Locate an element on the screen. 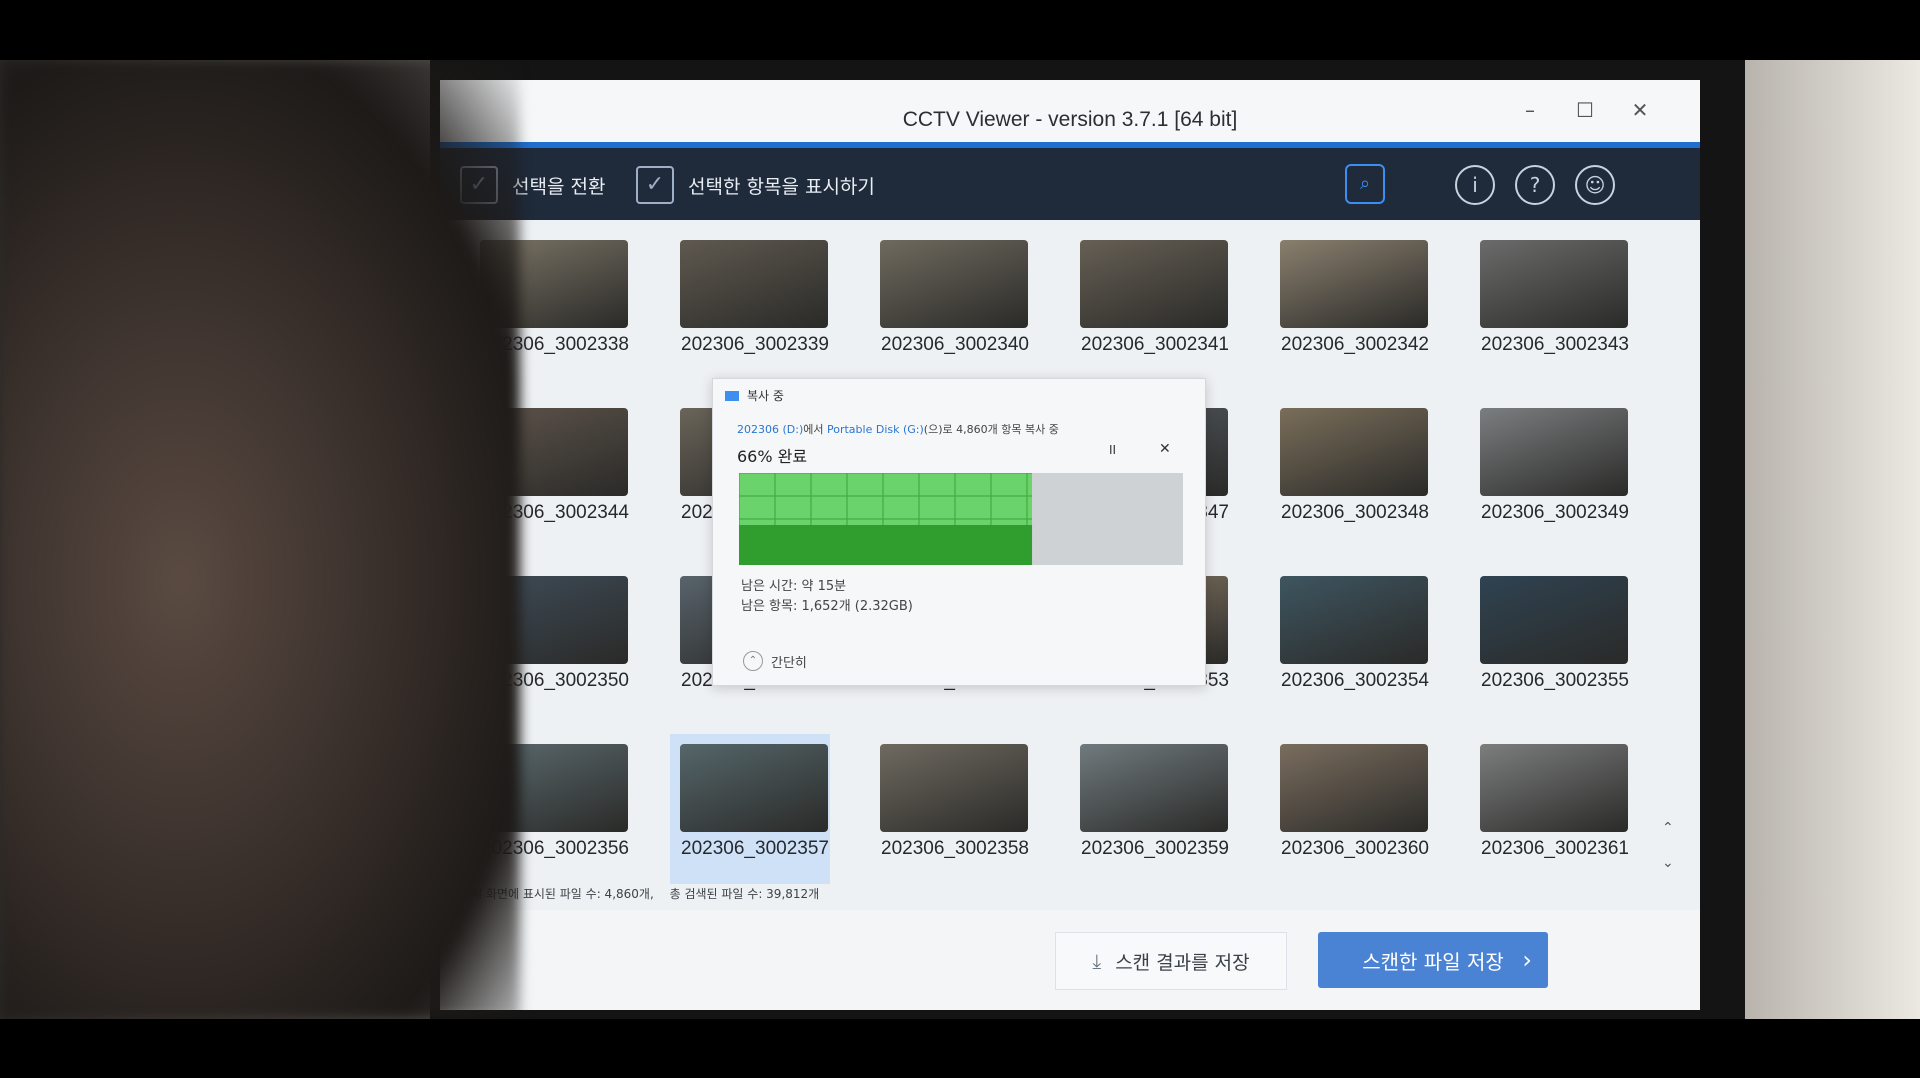  thumbnail-item: 202306_3002360 is located at coordinates (1350, 809).